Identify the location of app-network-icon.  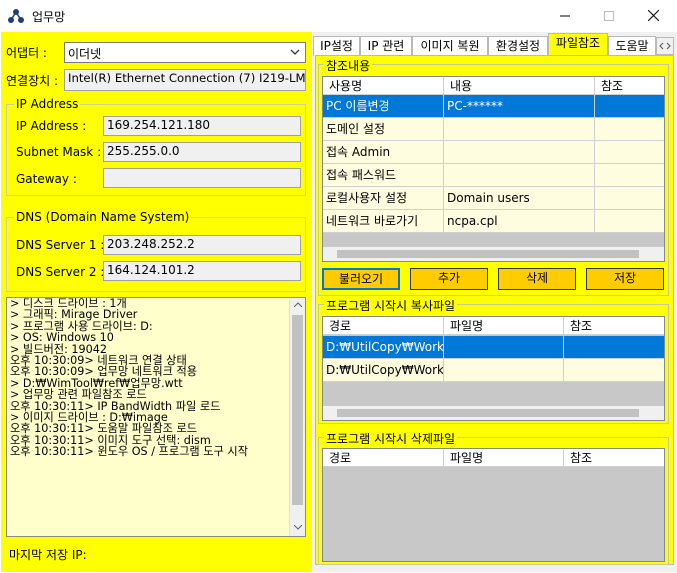
(16, 16).